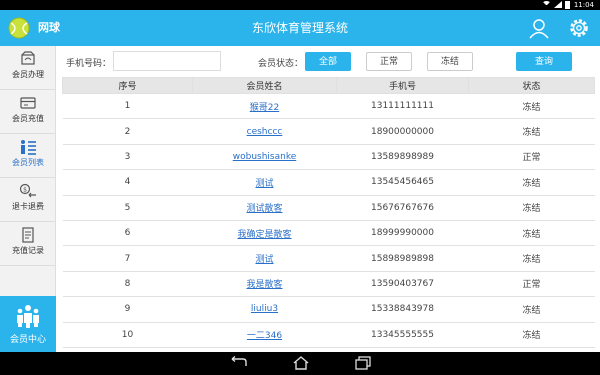  I want to click on status-filter-all-button: 全部, so click(328, 61).